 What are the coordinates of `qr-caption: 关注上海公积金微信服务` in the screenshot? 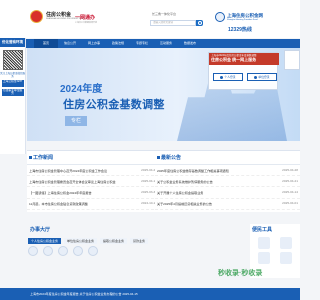 It's located at (13, 74).